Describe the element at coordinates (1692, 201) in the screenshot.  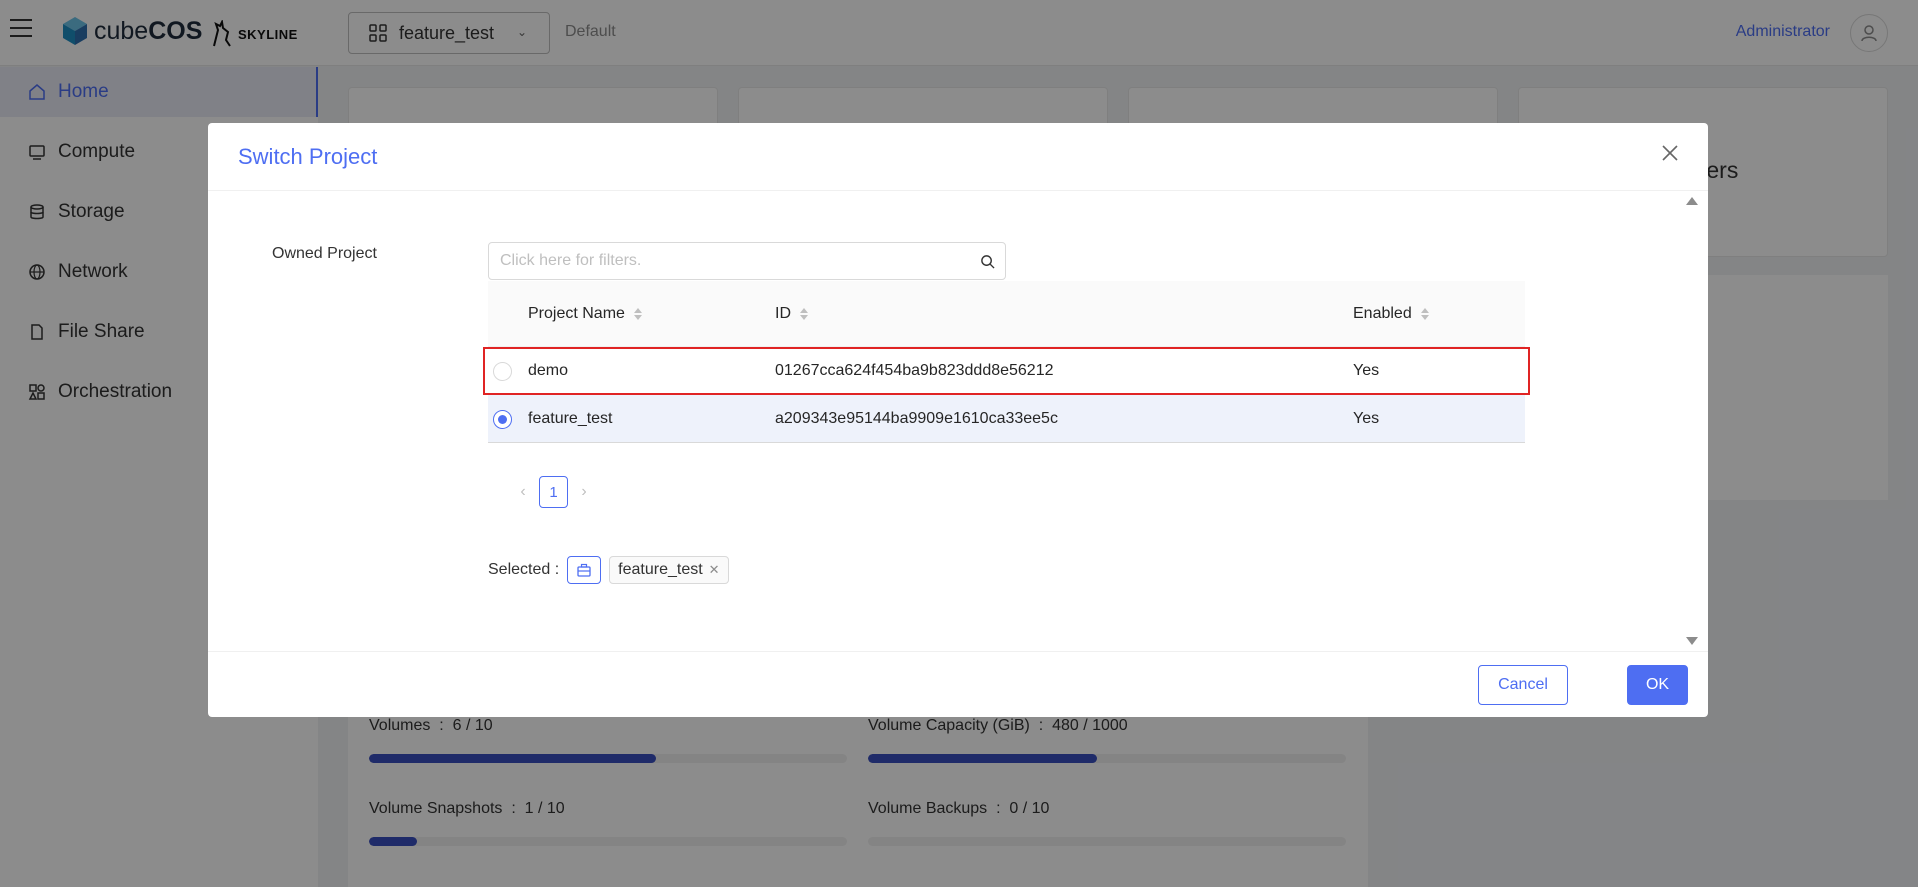
I see `scroll-up-arrow` at that location.